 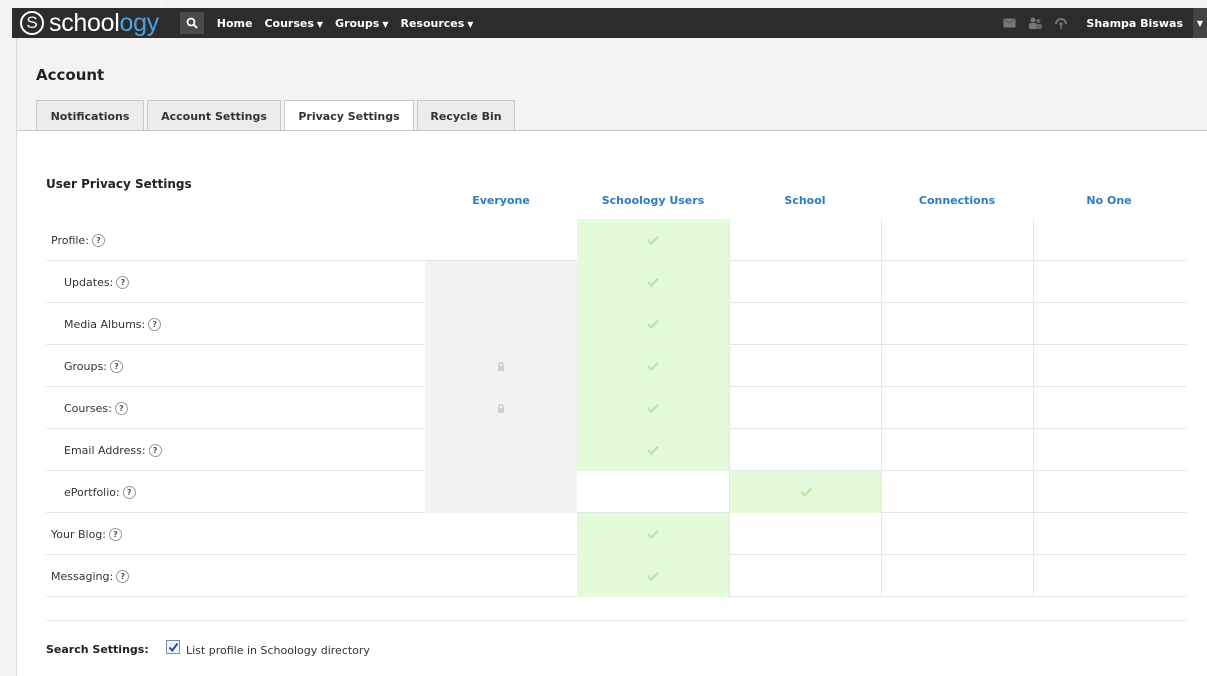 I want to click on search-button, so click(x=191, y=23).